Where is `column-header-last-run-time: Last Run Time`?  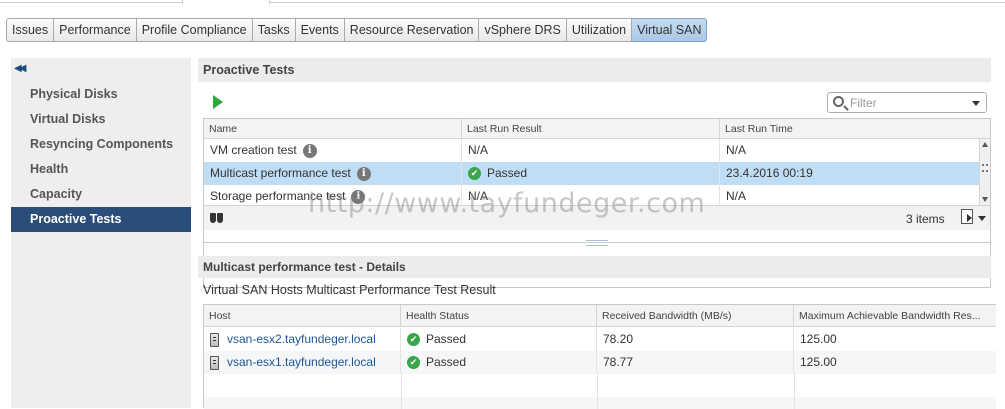
column-header-last-run-time: Last Run Time is located at coordinates (855, 129).